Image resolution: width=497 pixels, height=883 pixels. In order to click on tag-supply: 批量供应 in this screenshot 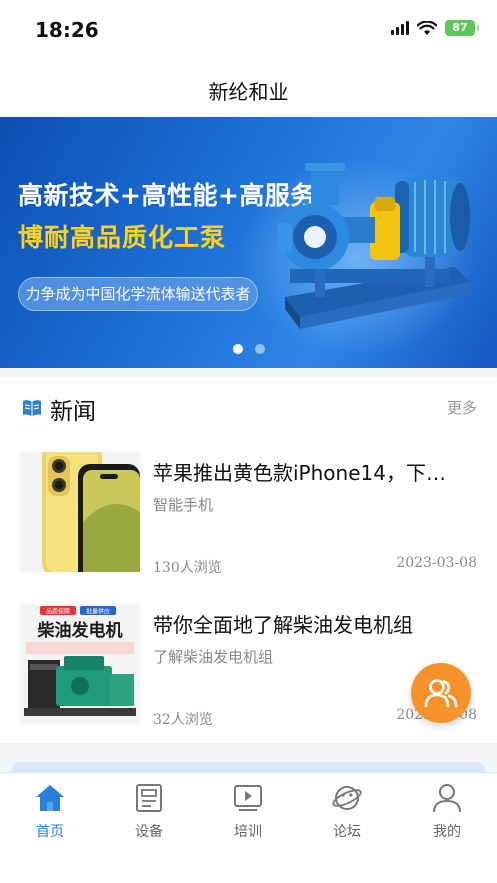, I will do `click(98, 612)`.